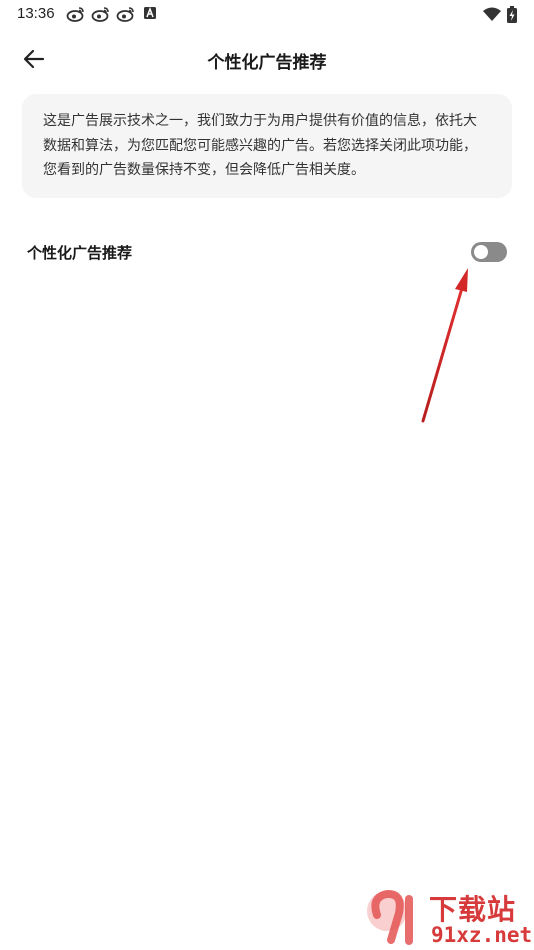 The height and width of the screenshot is (950, 534). Describe the element at coordinates (153, 14) in the screenshot. I see `a-badge-icon` at that location.